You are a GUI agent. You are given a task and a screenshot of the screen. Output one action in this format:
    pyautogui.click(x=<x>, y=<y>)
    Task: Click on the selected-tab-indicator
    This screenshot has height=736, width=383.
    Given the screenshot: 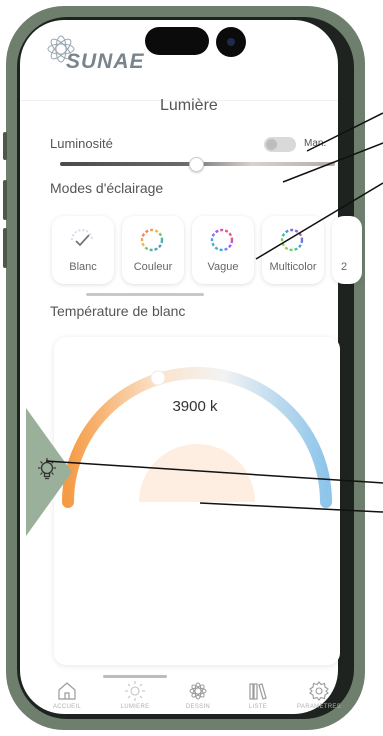 What is the action you would take?
    pyautogui.click(x=135, y=676)
    